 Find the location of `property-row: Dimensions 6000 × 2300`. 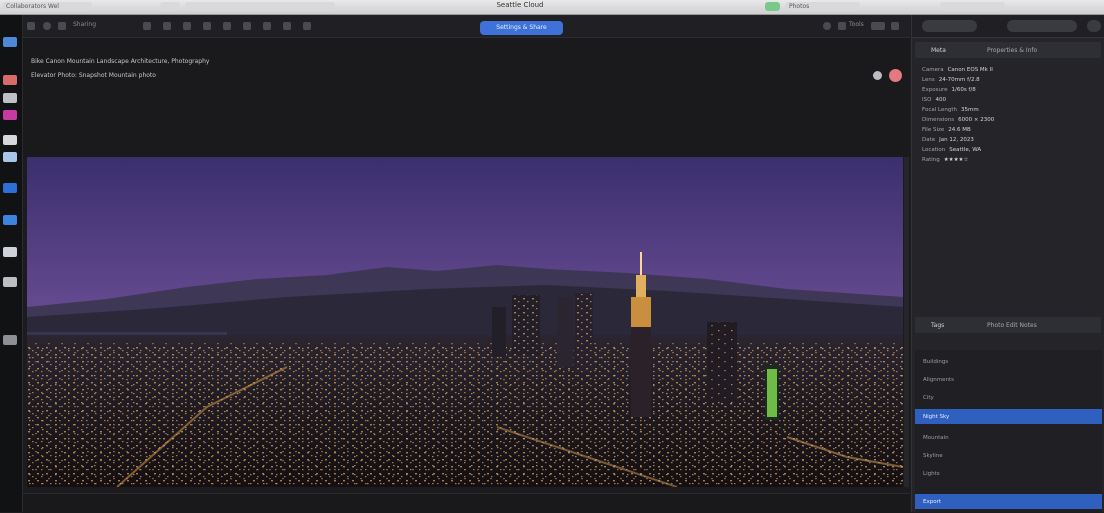

property-row: Dimensions 6000 × 2300 is located at coordinates (958, 120).